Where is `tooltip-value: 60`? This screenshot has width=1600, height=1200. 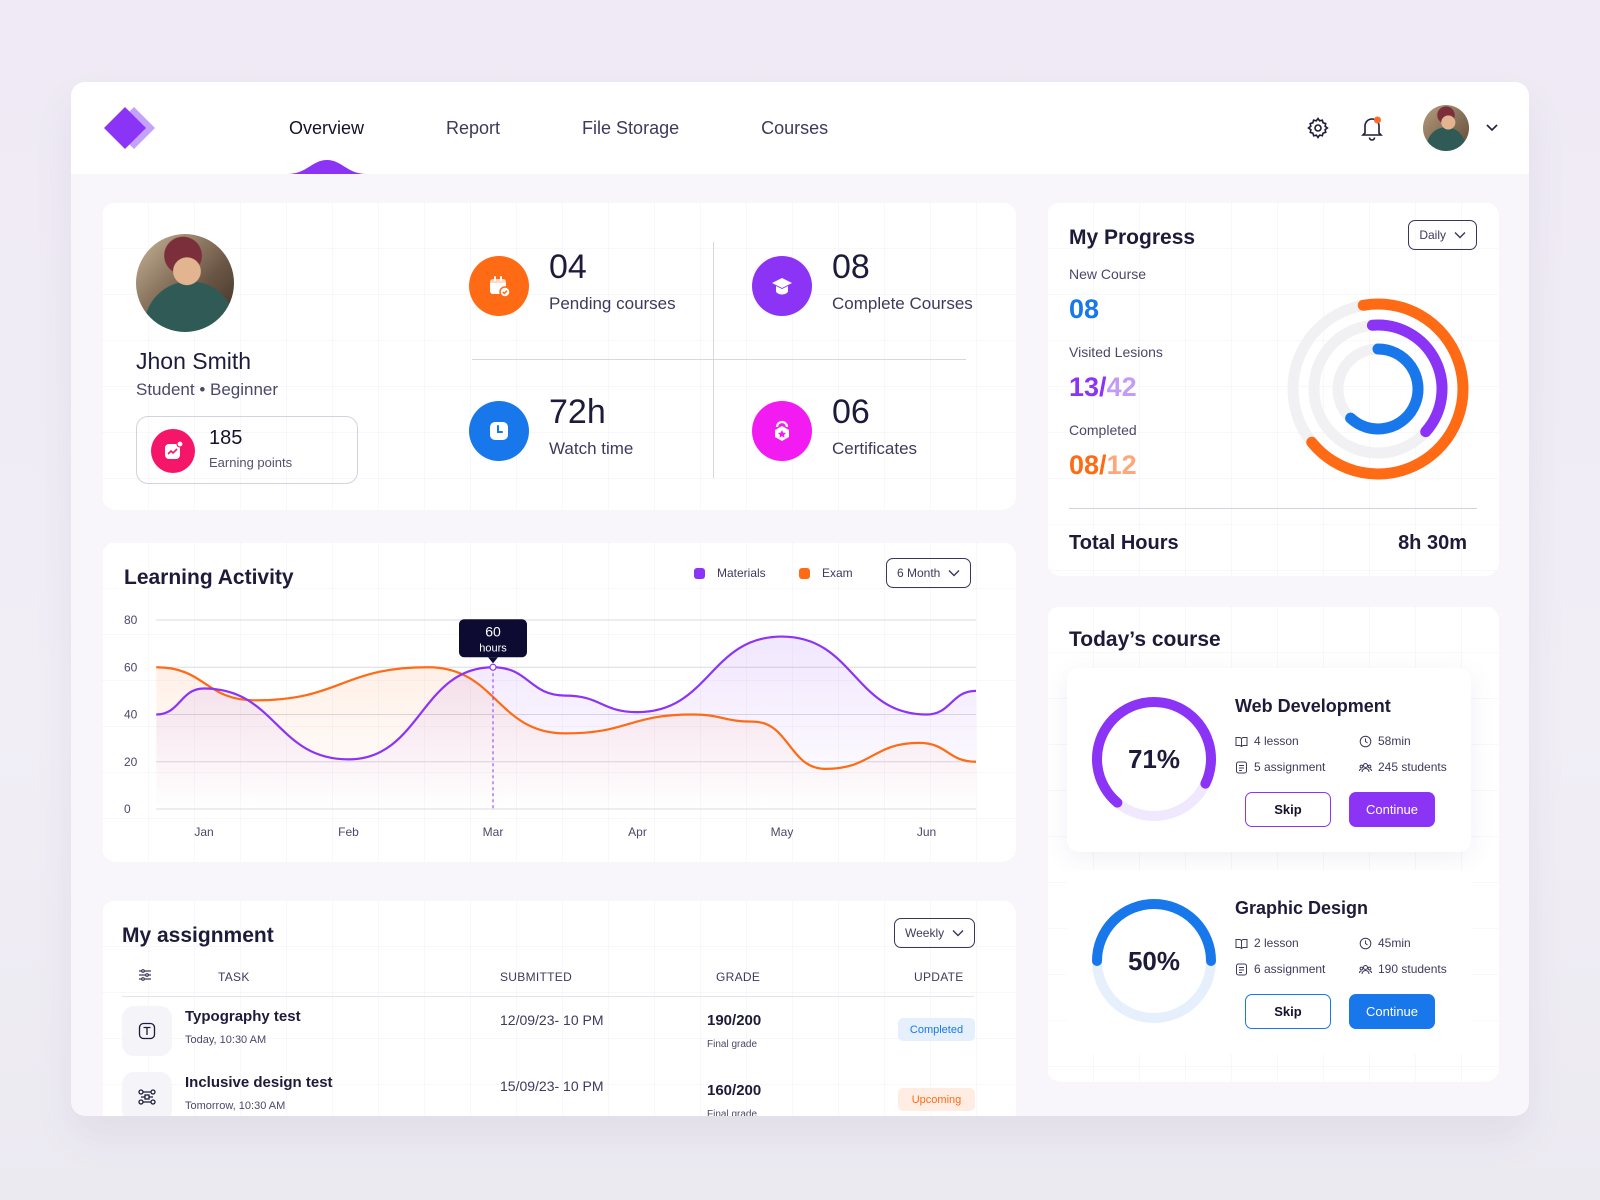
tooltip-value: 60 is located at coordinates (493, 631).